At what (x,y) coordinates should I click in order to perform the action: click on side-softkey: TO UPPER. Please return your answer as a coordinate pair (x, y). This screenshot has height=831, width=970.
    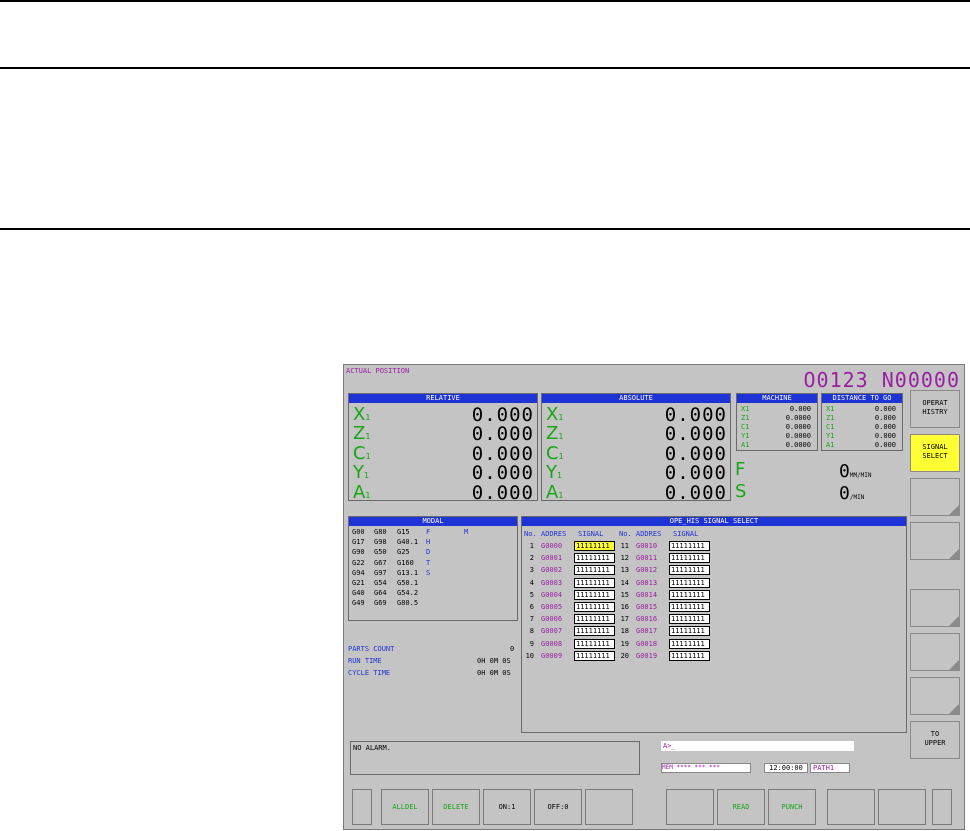
    Looking at the image, I should click on (935, 740).